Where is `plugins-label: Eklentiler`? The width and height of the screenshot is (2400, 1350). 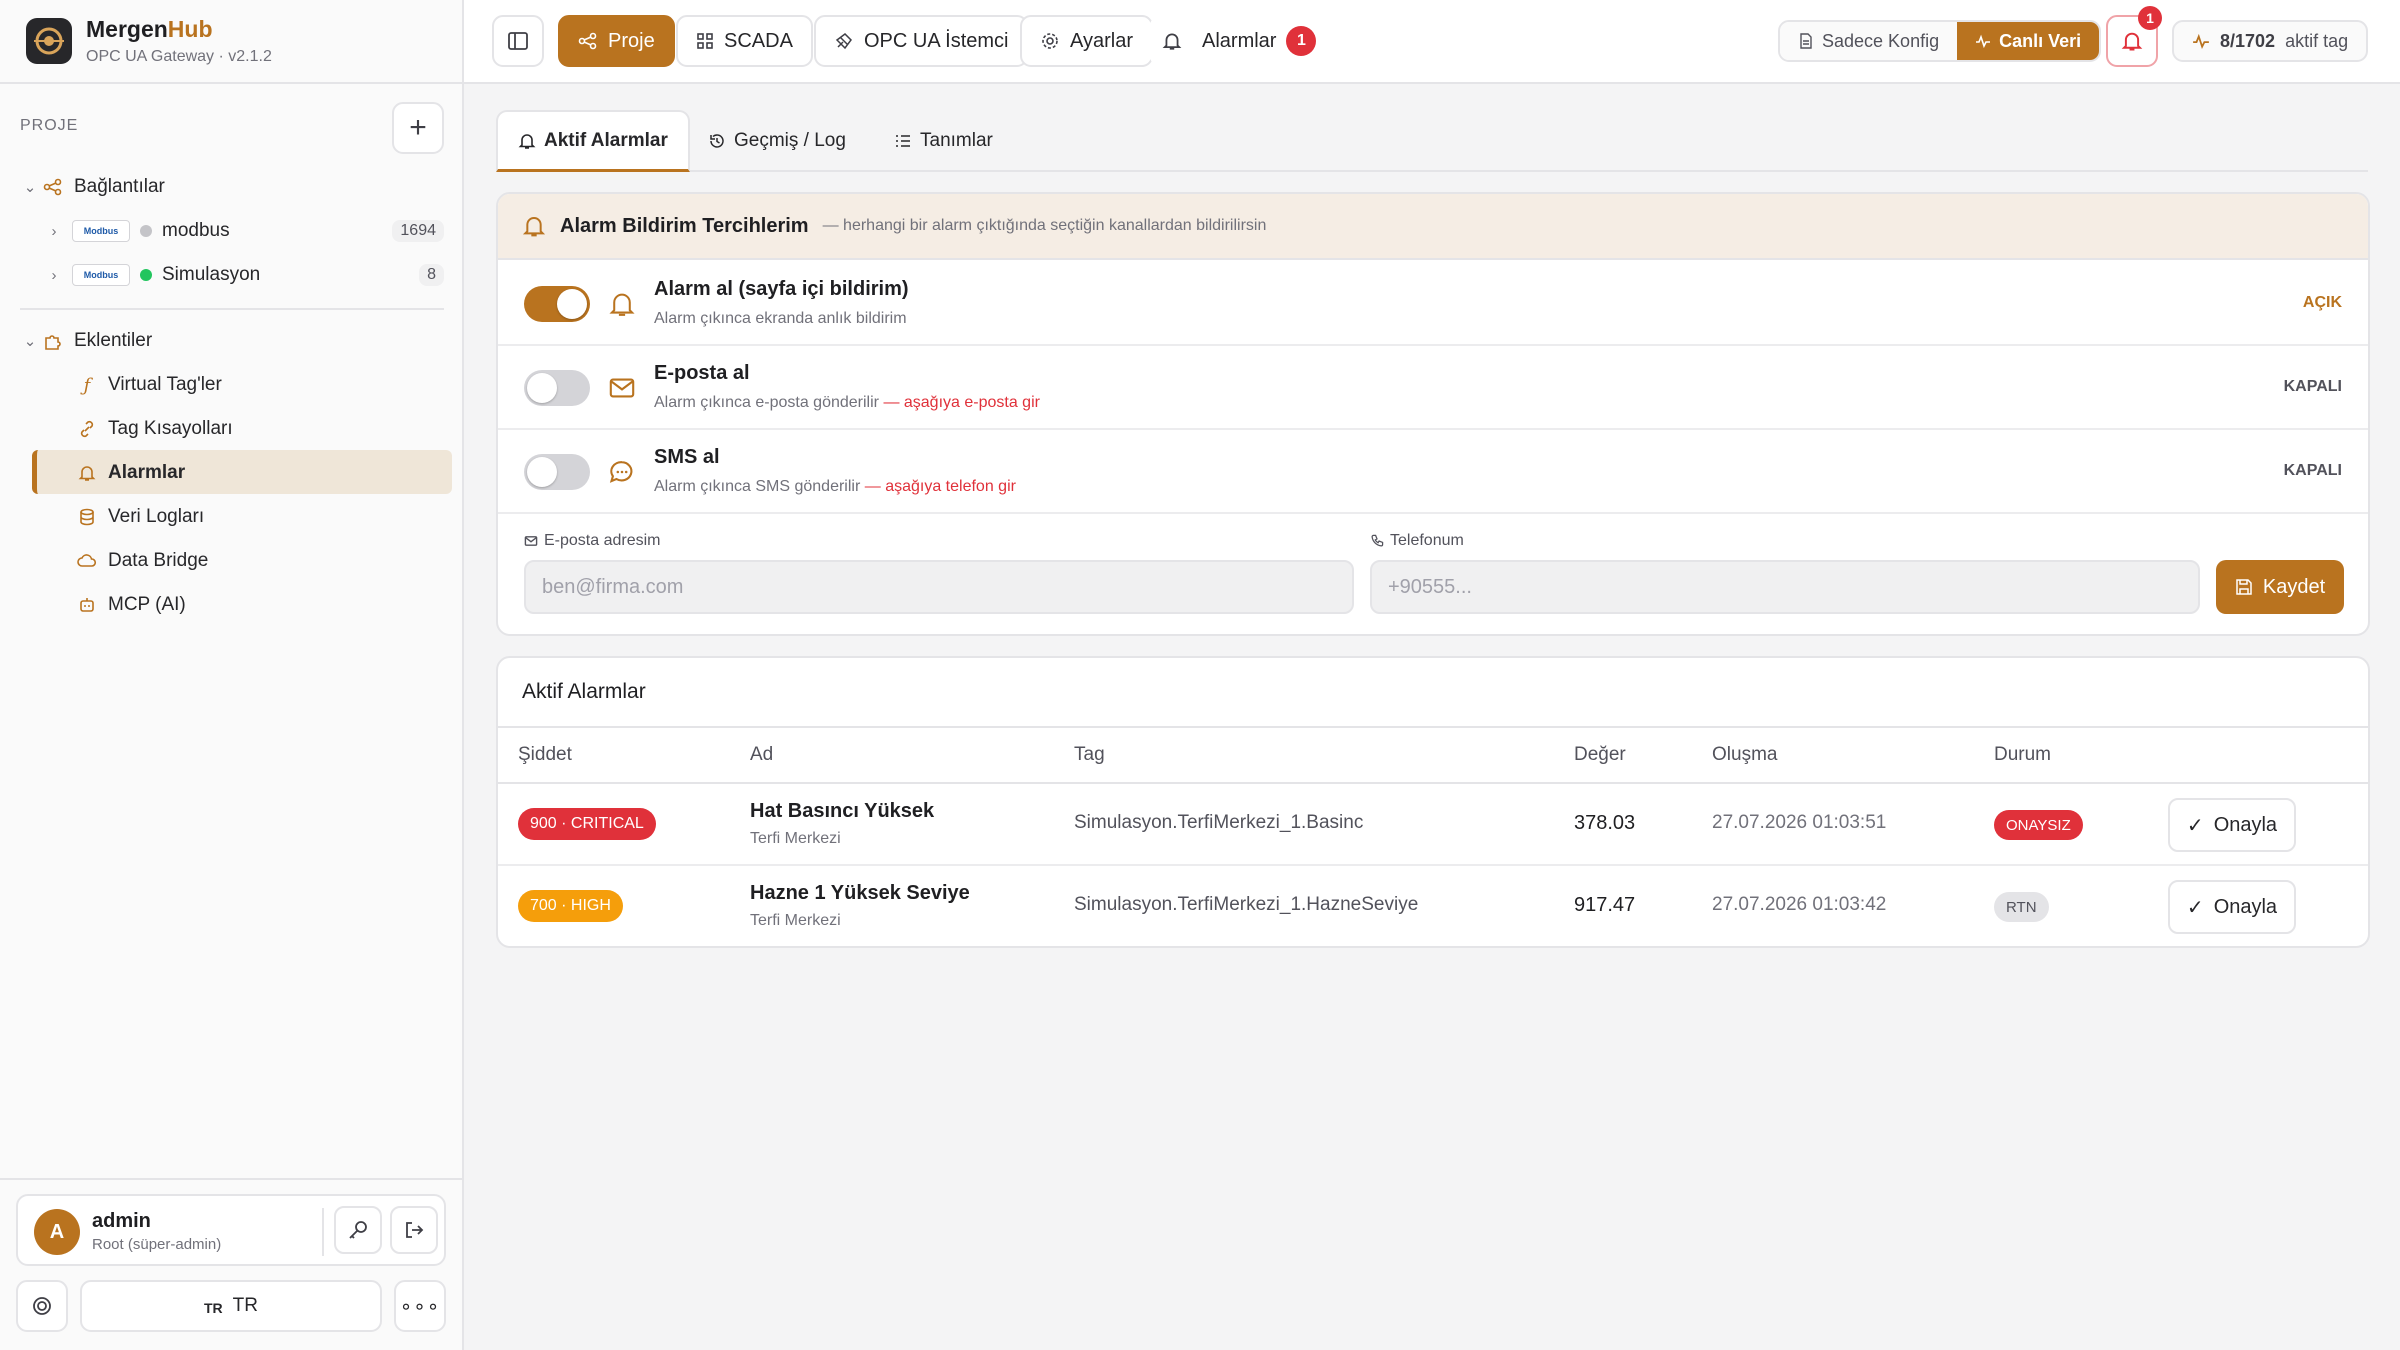
plugins-label: Eklentiler is located at coordinates (113, 340).